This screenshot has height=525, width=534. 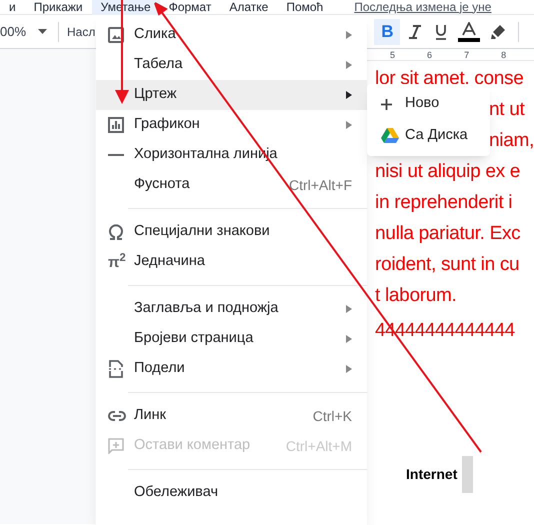 I want to click on bar-chart-icon, so click(x=116, y=125).